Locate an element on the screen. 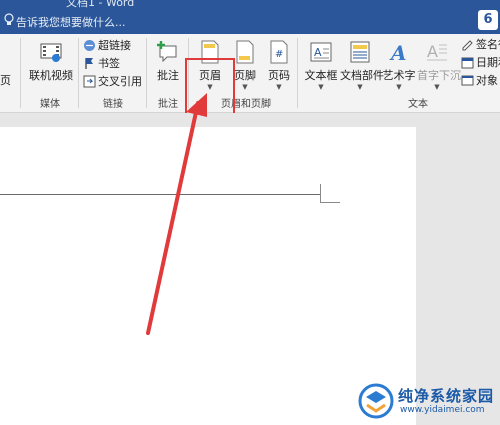  watermark-logo-icon is located at coordinates (376, 401).